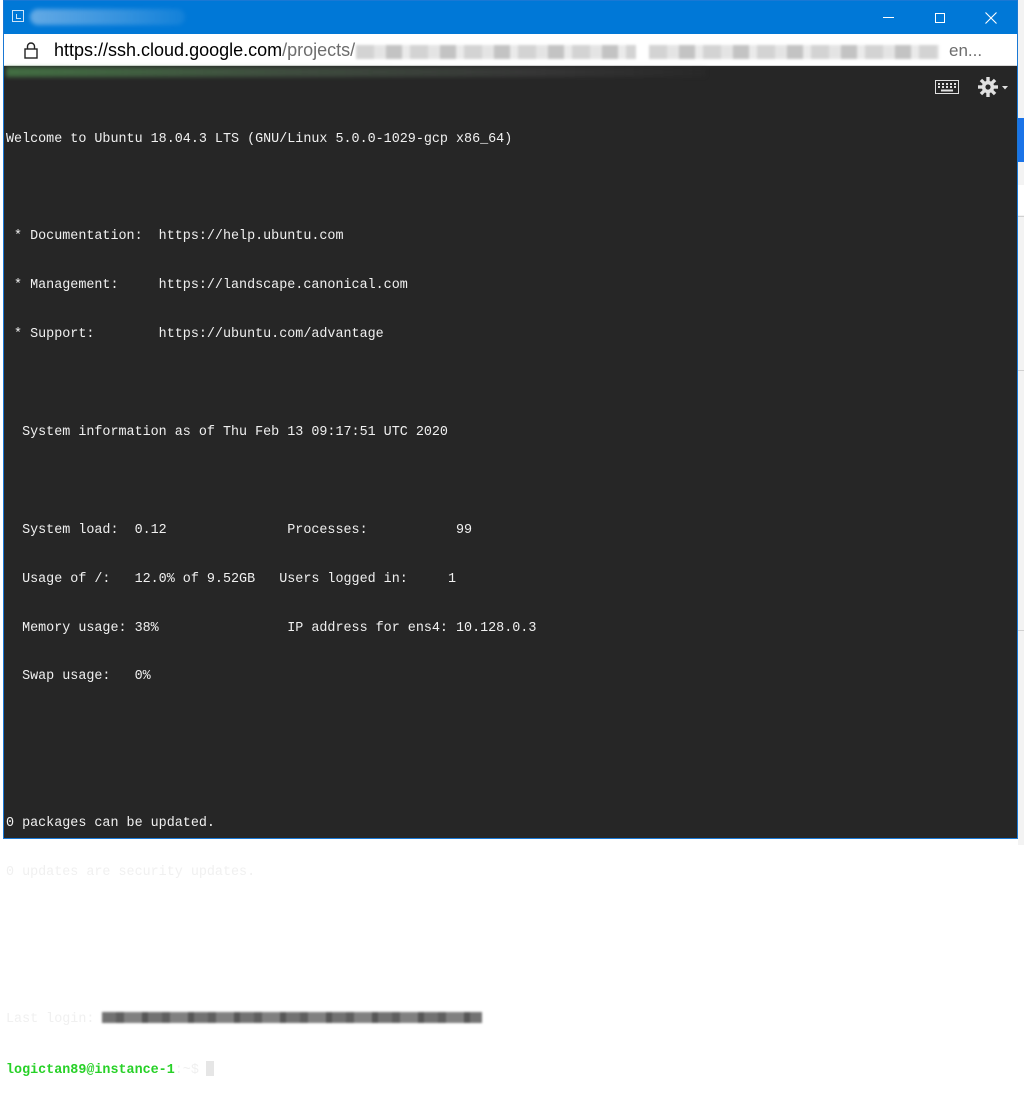  I want to click on support-line: * Support: https://ubuntu.com/advantage, so click(195, 335).